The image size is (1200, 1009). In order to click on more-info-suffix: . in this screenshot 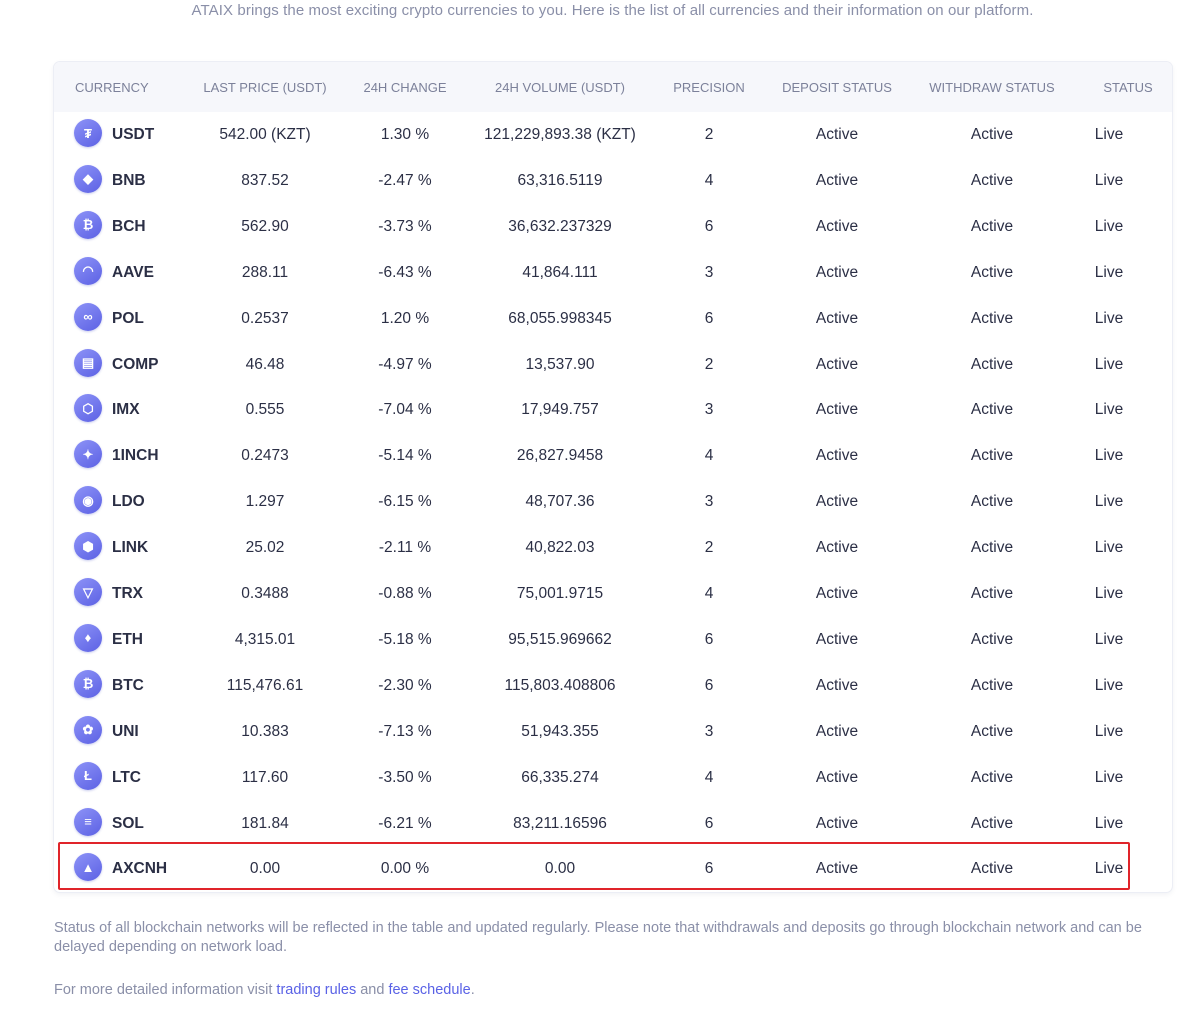, I will do `click(472, 990)`.